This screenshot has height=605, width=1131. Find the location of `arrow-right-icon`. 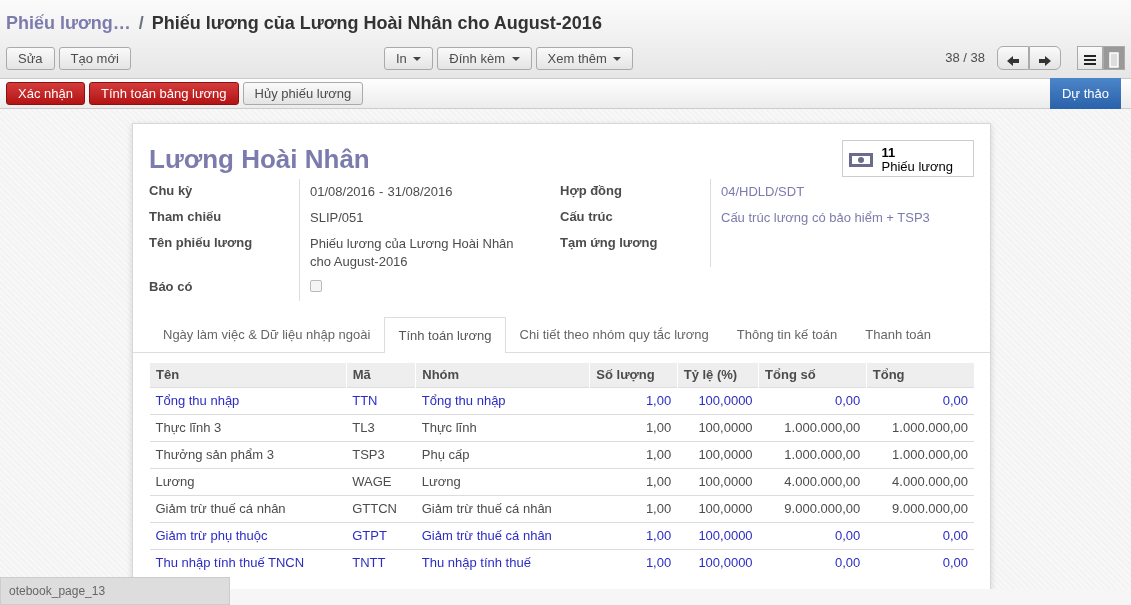

arrow-right-icon is located at coordinates (1045, 60).